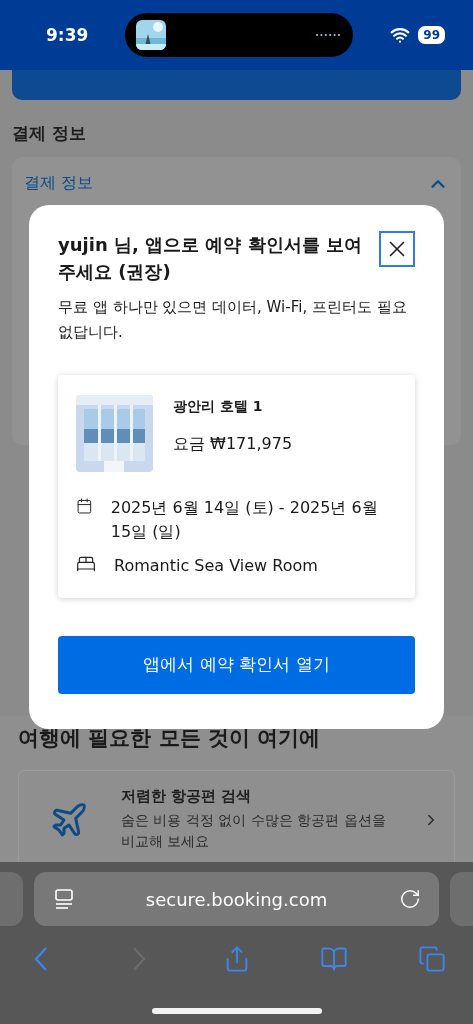  Describe the element at coordinates (254, 831) in the screenshot. I see `feature-description: 숨은 비용 걱정 없이 수많은 항공편 옵션을 비교해 보세요` at that location.